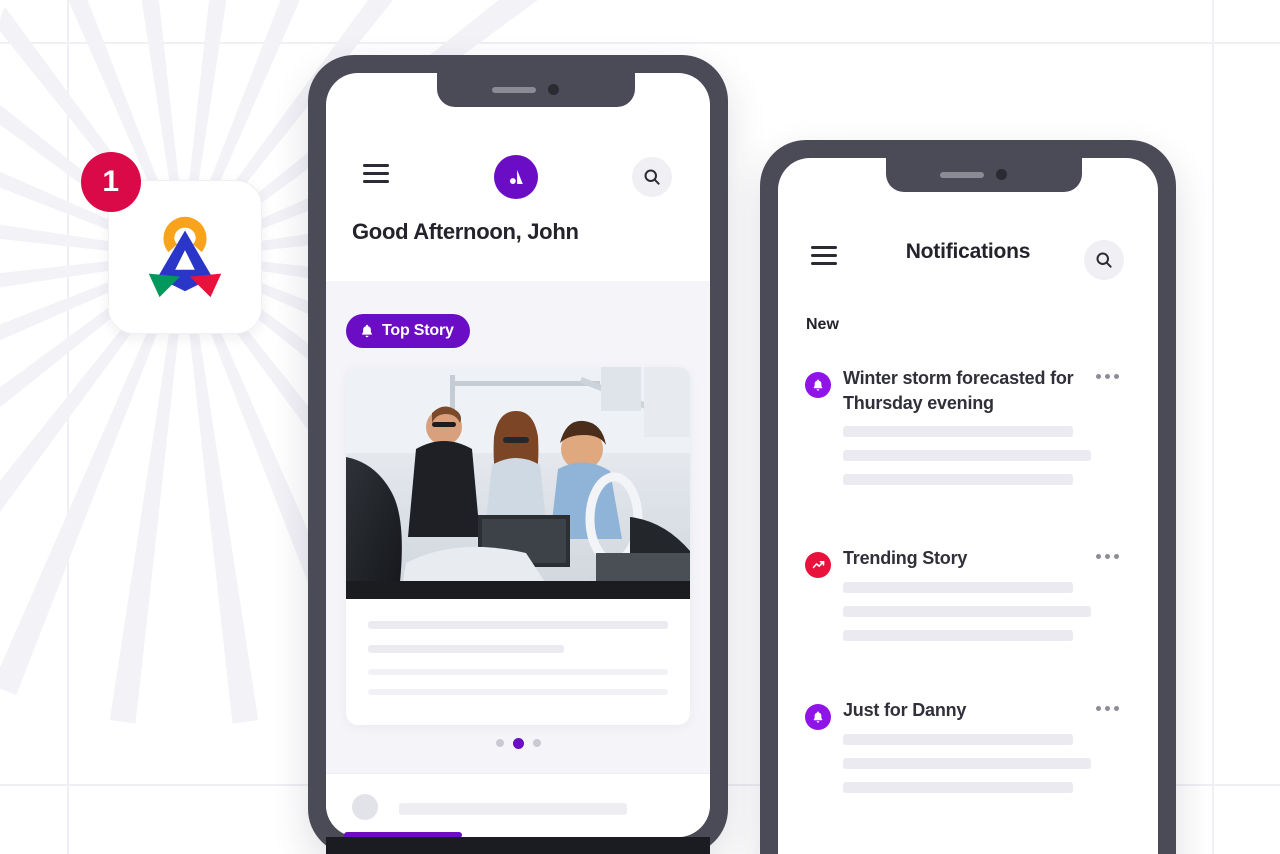  Describe the element at coordinates (905, 558) in the screenshot. I see `notification-title: Trending Story` at that location.